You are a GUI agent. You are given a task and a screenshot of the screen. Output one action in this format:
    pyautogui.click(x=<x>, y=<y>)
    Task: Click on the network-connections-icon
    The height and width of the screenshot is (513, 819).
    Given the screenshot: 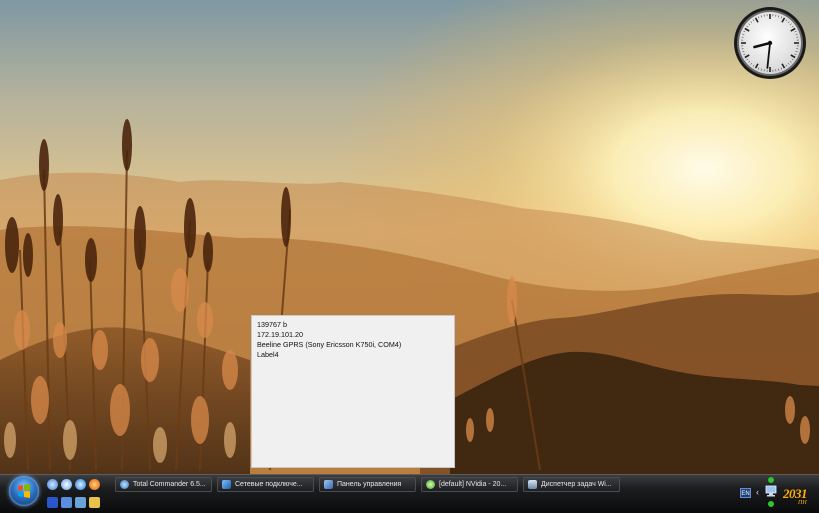 What is the action you would take?
    pyautogui.click(x=226, y=484)
    